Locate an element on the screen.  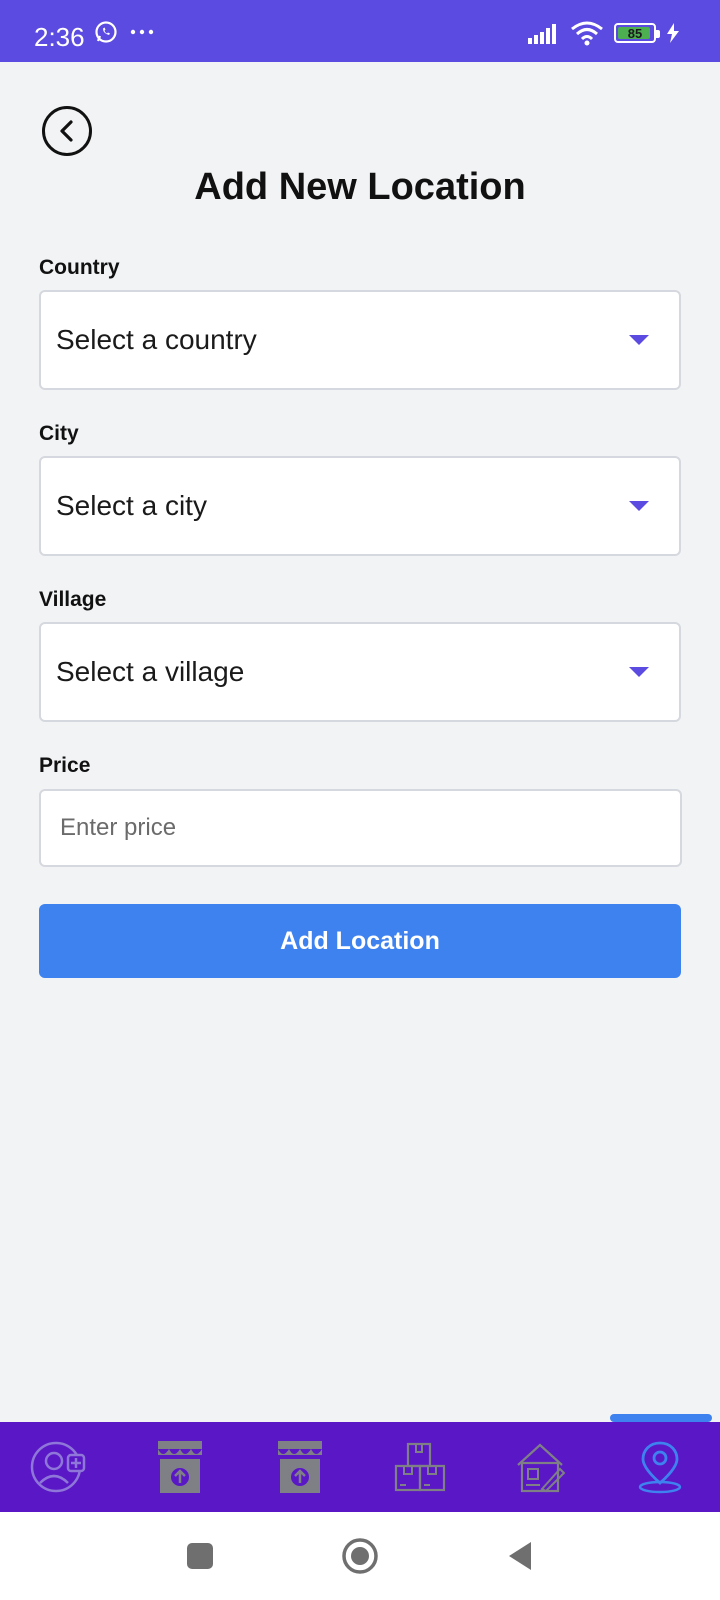
add-location-button: Add Location is located at coordinates (360, 941).